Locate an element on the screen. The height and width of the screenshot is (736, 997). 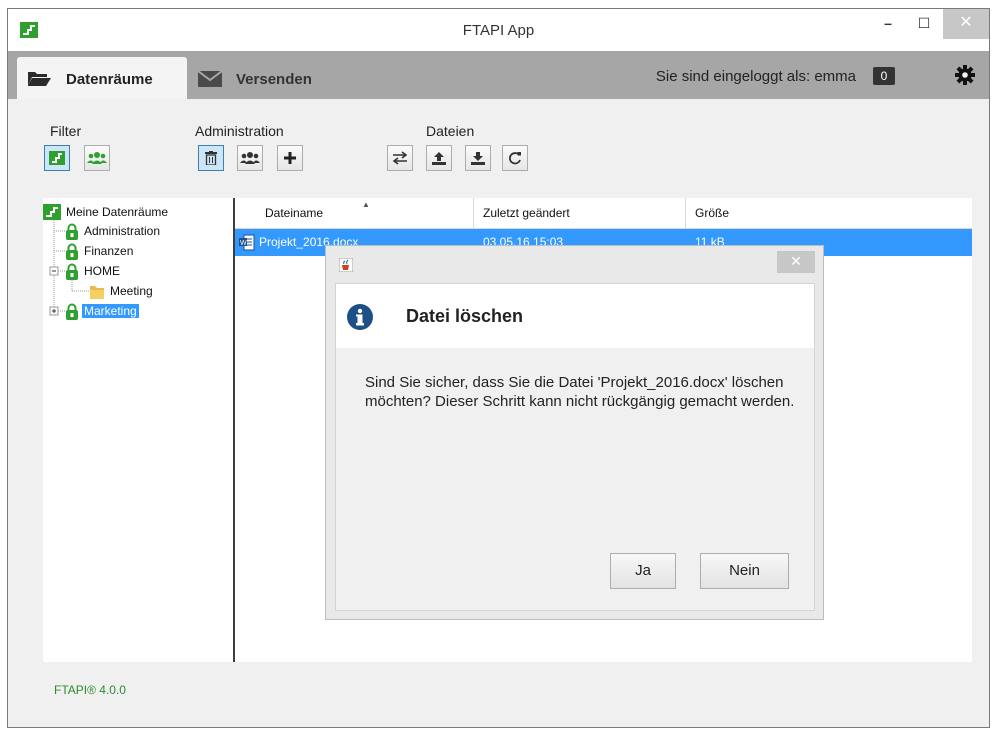
filter-group-label: Filter is located at coordinates (66, 131).